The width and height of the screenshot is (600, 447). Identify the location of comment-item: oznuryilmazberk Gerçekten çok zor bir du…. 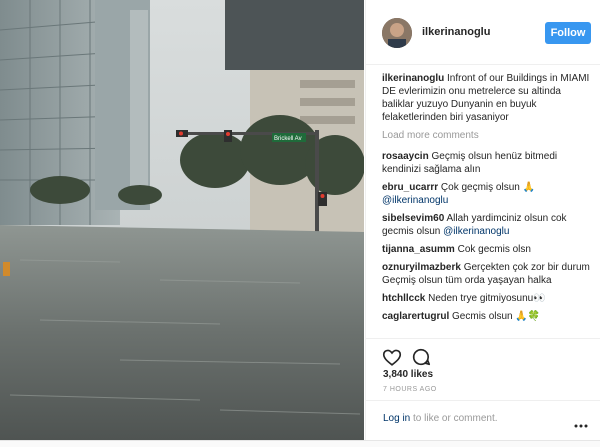
(487, 274).